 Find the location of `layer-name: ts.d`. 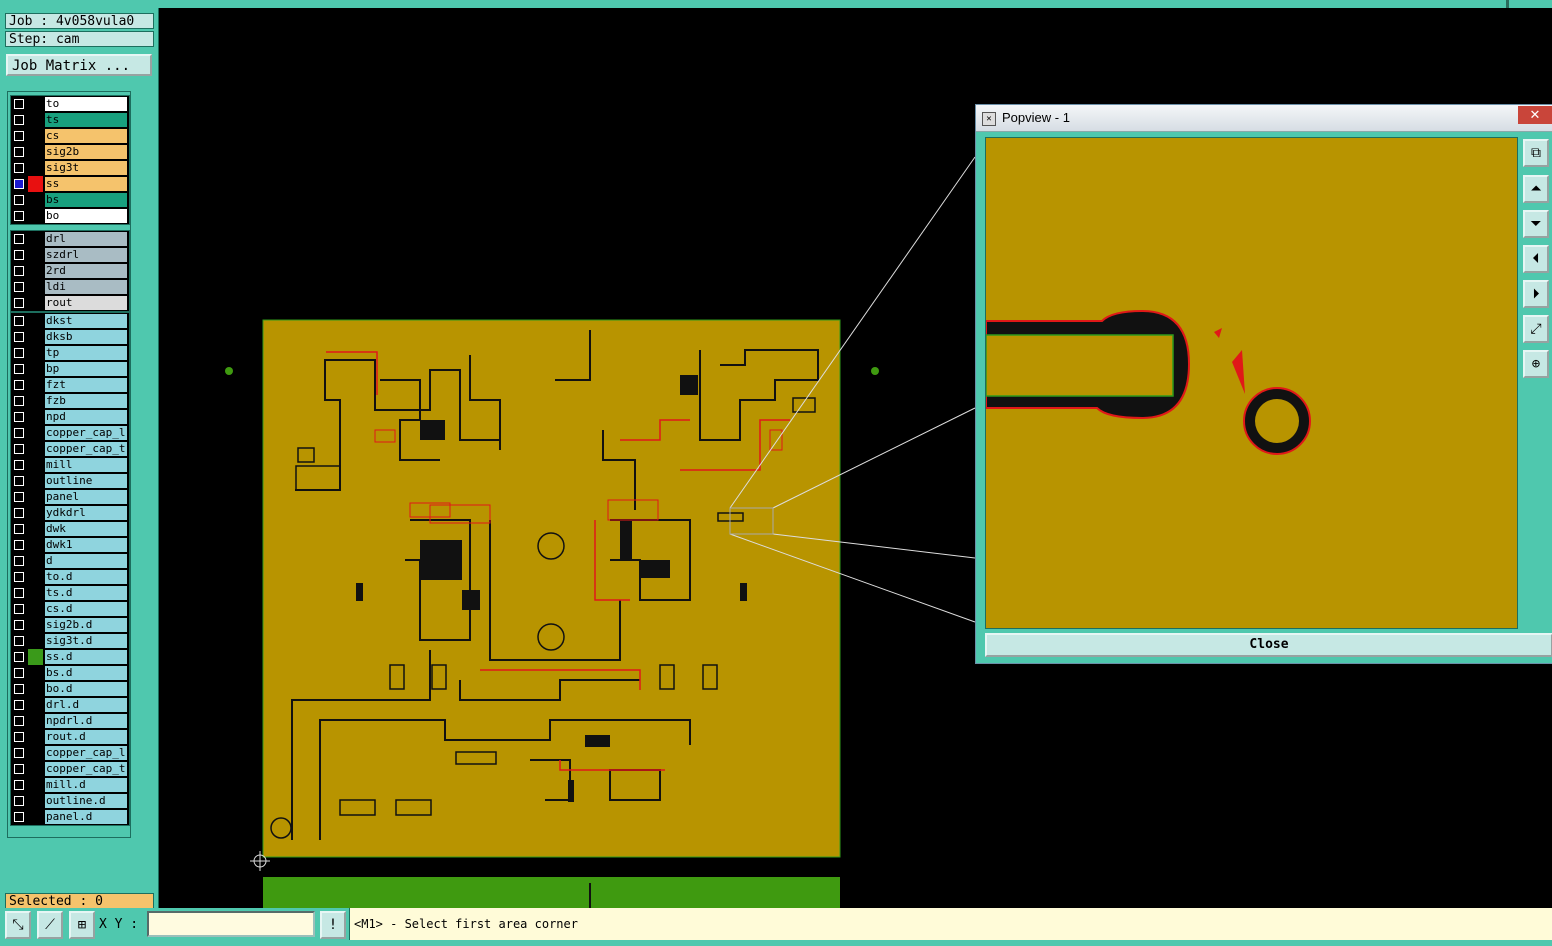

layer-name: ts.d is located at coordinates (86, 593).